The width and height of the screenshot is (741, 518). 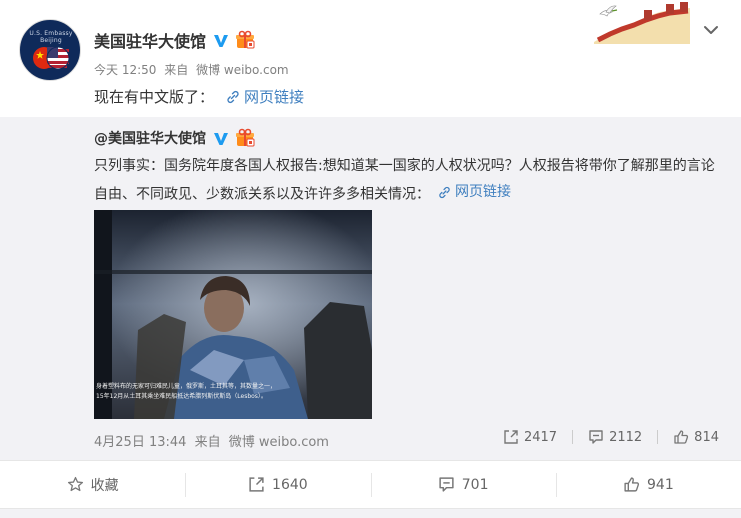 What do you see at coordinates (150, 138) in the screenshot?
I see `repost-author-name: @美国驻华大使馆` at bounding box center [150, 138].